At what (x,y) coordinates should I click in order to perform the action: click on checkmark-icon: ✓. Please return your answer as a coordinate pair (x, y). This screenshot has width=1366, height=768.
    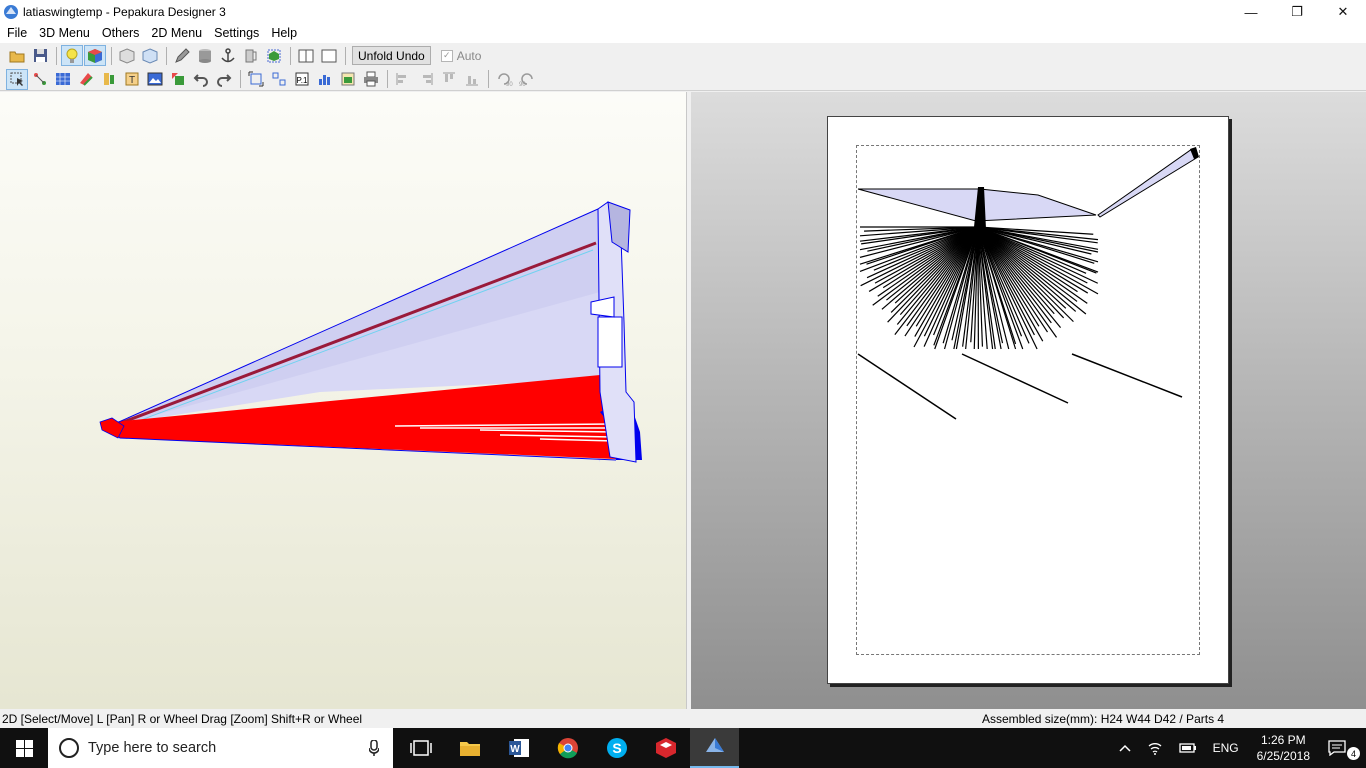
    Looking at the image, I should click on (446, 55).